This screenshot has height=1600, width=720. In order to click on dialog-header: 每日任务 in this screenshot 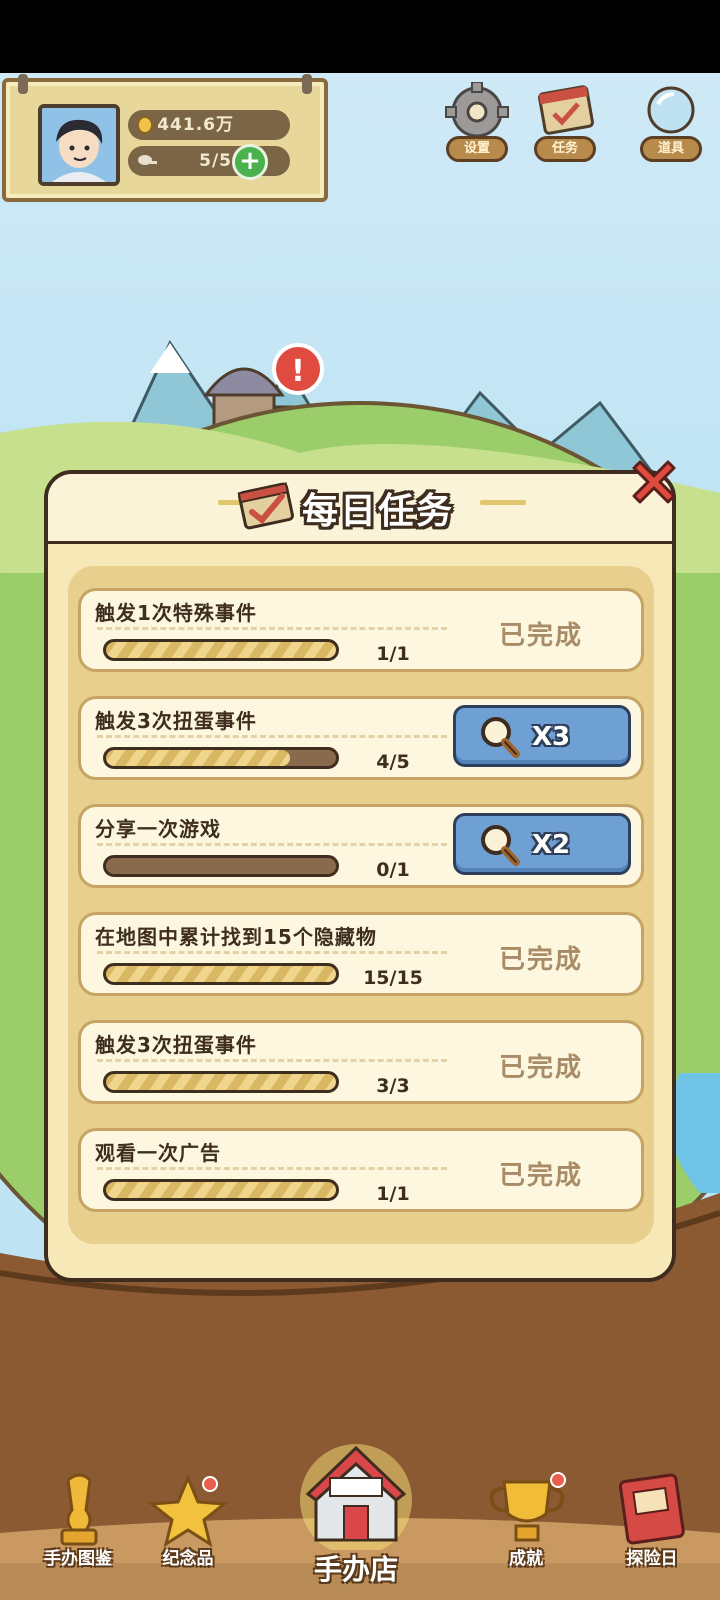, I will do `click(360, 509)`.